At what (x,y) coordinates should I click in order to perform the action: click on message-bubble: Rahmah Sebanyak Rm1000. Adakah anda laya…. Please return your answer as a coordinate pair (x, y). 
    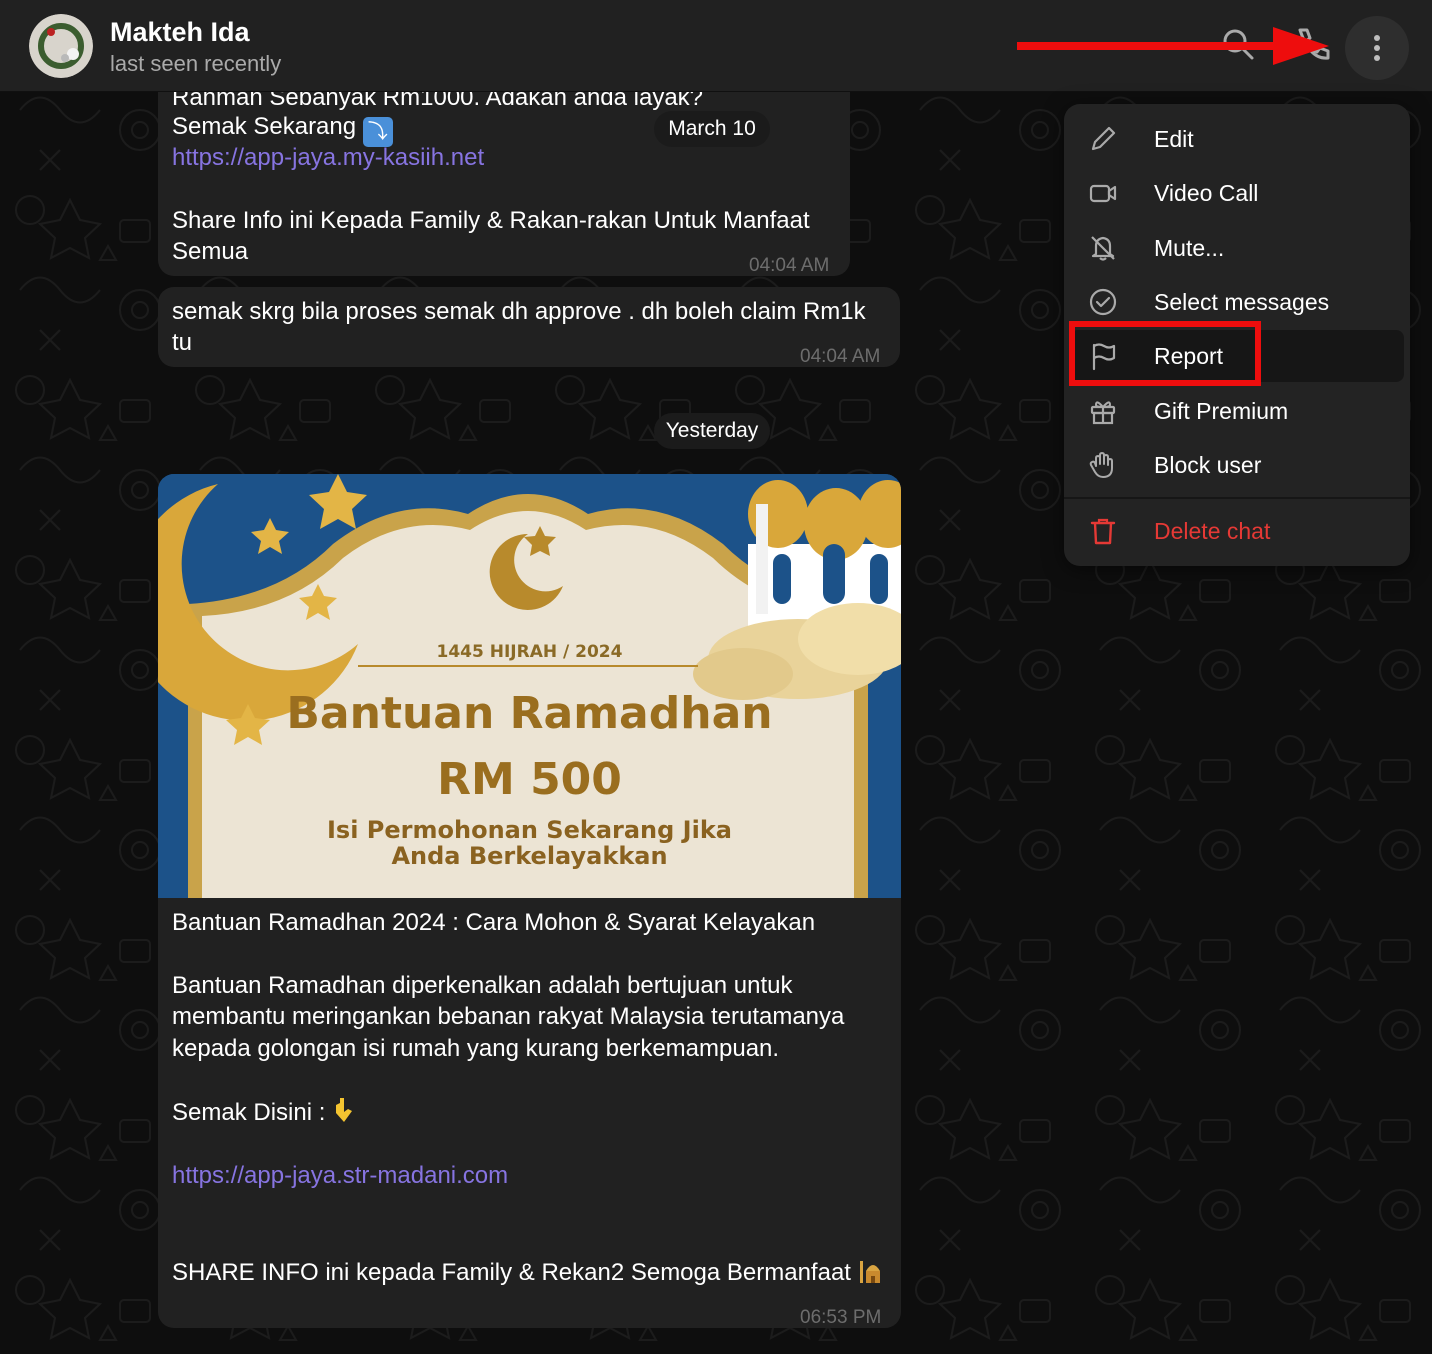
    Looking at the image, I should click on (504, 168).